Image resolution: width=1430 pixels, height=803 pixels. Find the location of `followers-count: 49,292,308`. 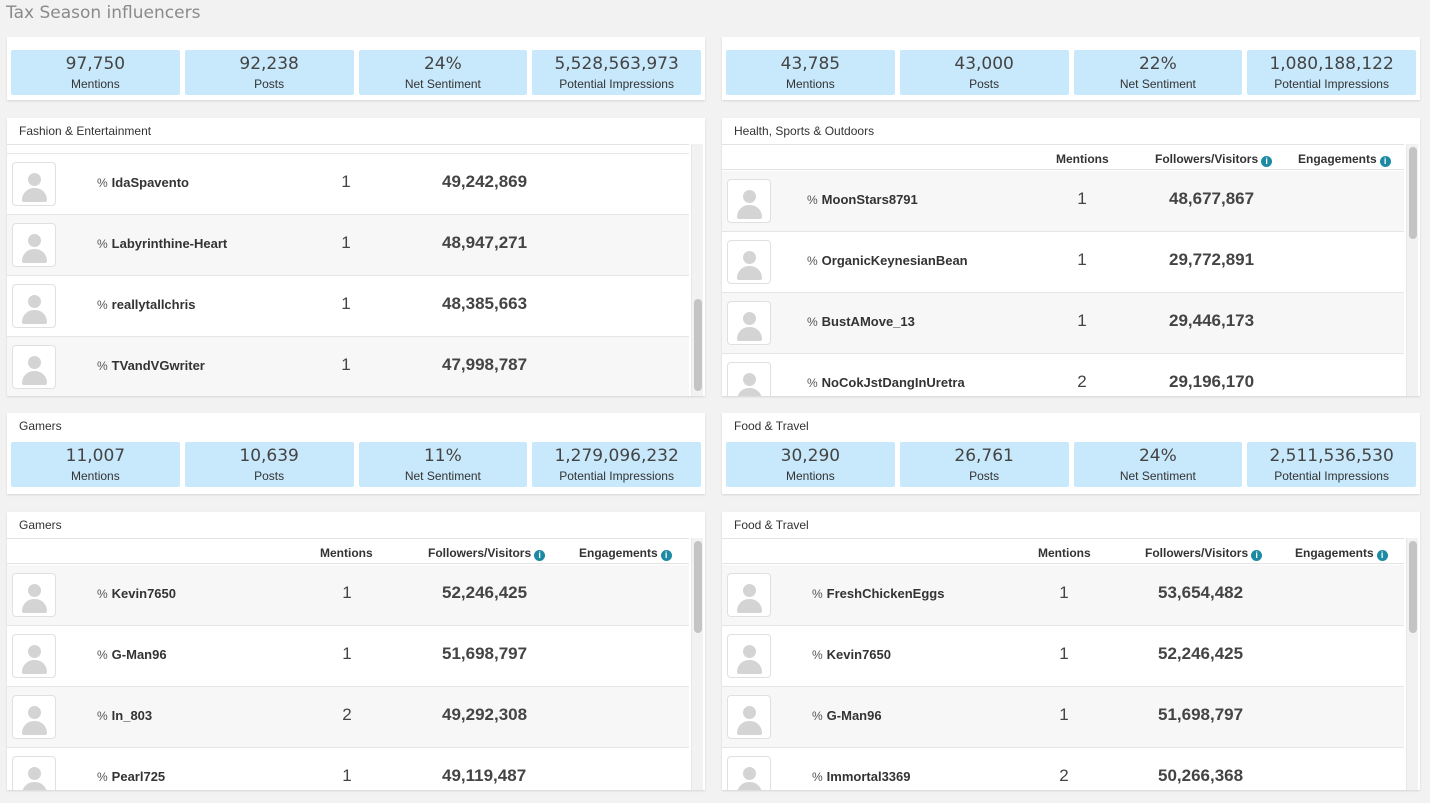

followers-count: 49,292,308 is located at coordinates (485, 714).